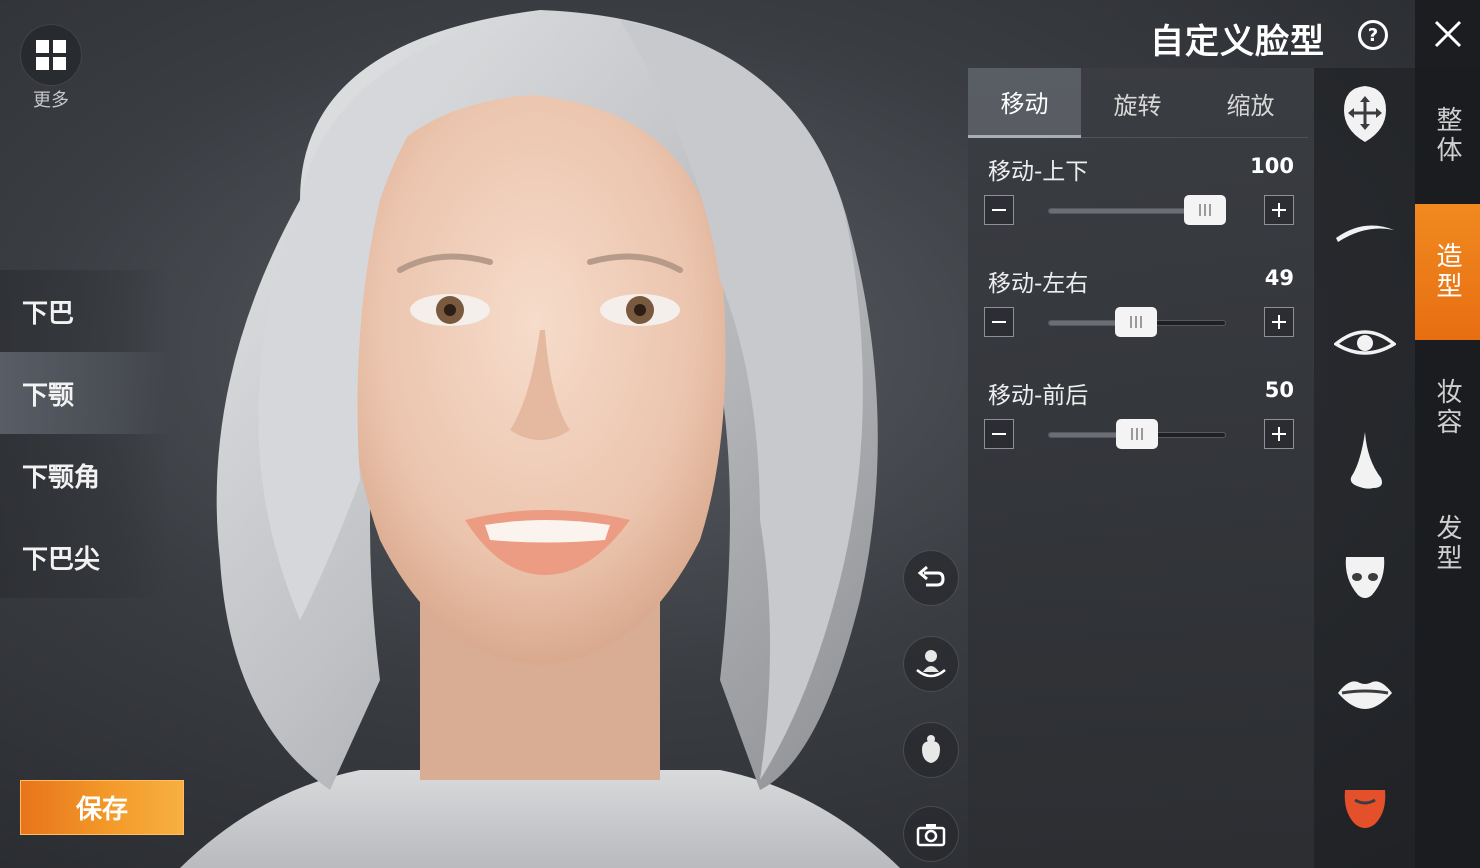 Image resolution: width=1480 pixels, height=868 pixels. I want to click on nose-bottom-icon, so click(1365, 577).